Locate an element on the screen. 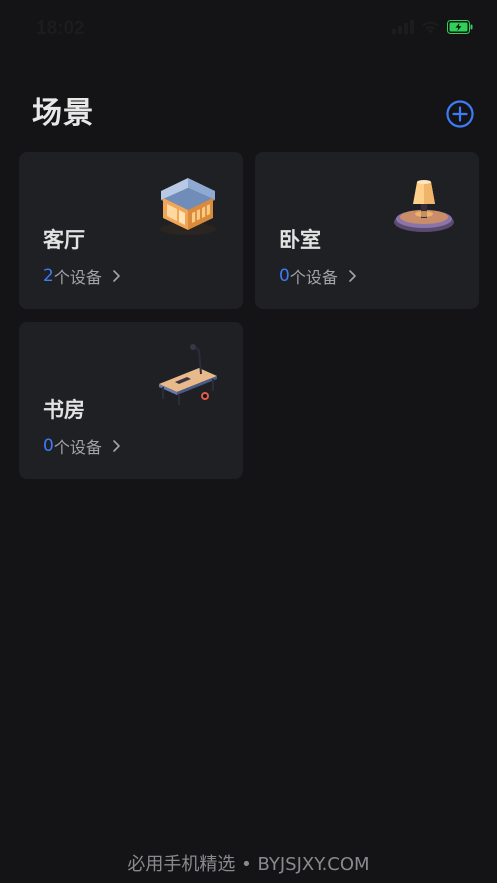 The width and height of the screenshot is (497, 883). room-card-living-room: 客厅 2 个设备 is located at coordinates (131, 230).